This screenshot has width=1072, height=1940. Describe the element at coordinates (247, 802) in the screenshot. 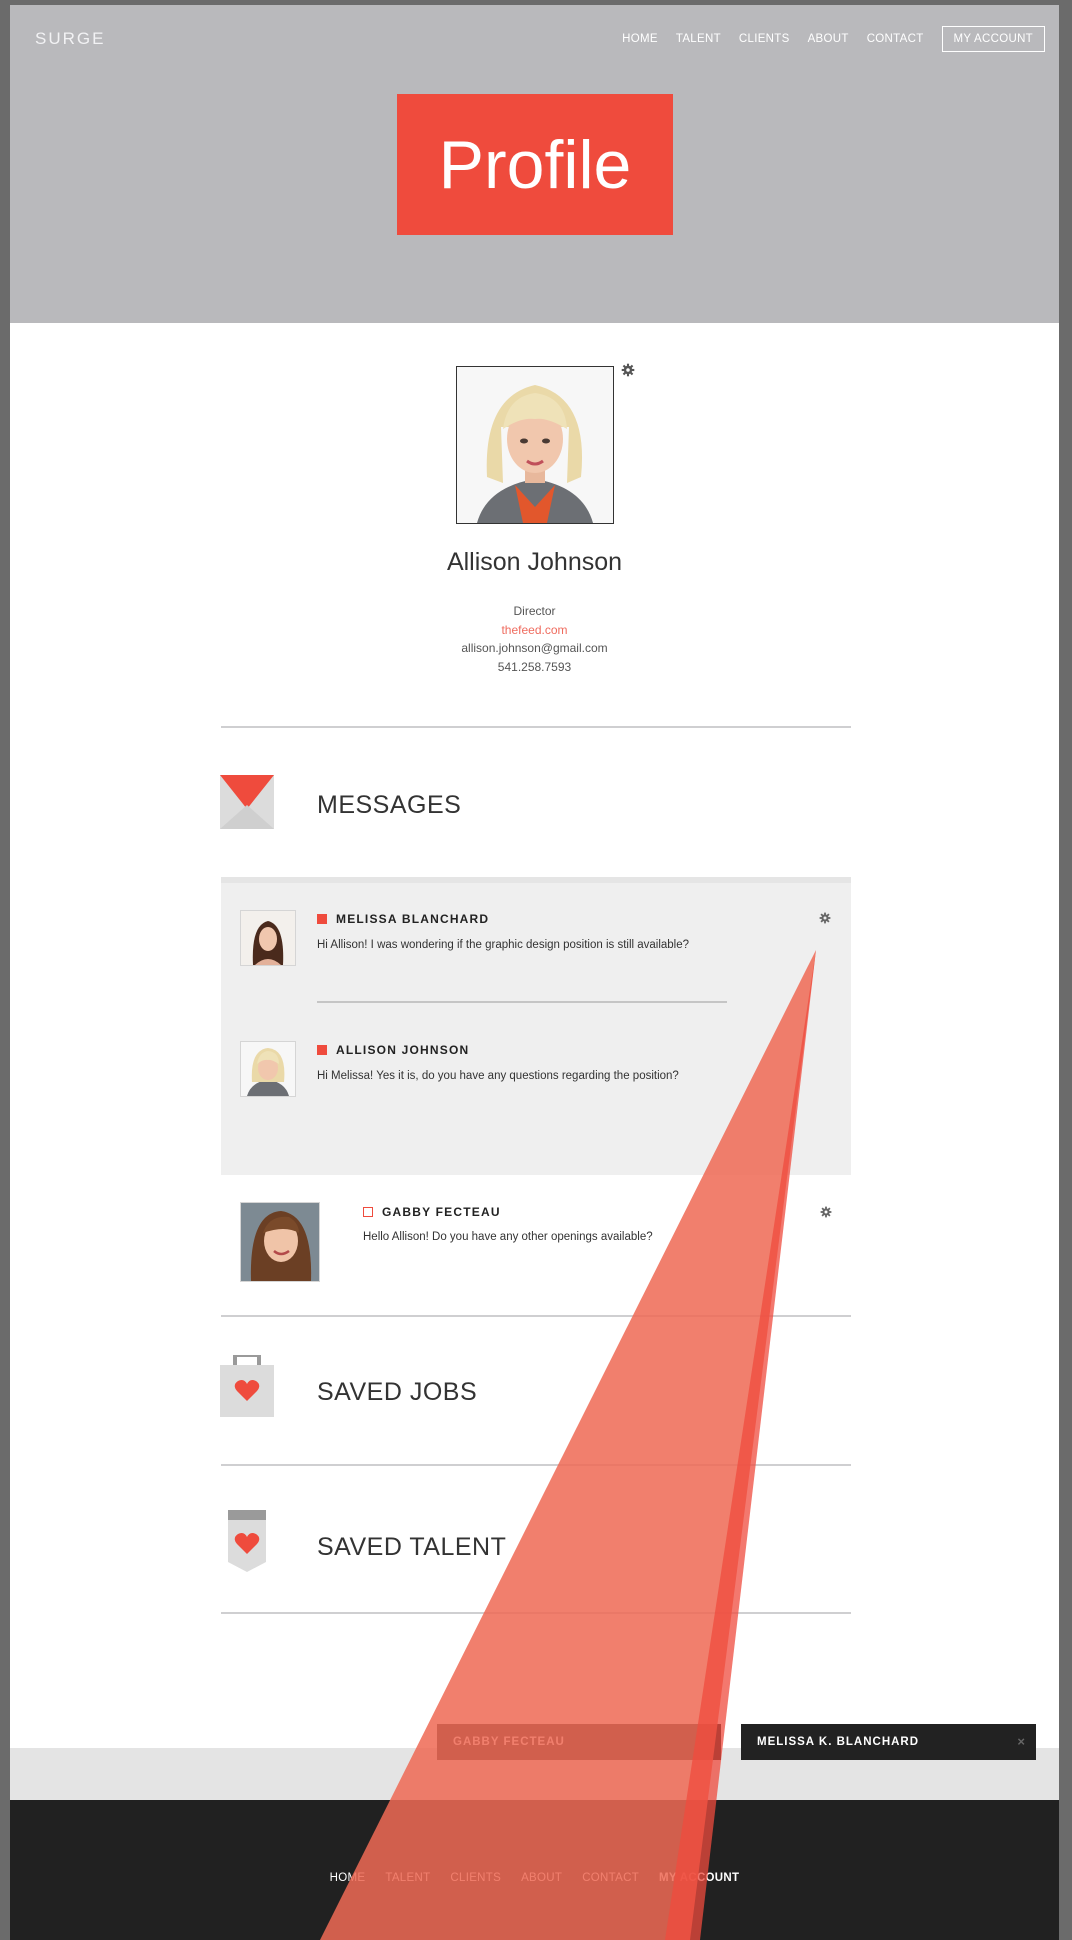

I see `envelope-icon` at that location.